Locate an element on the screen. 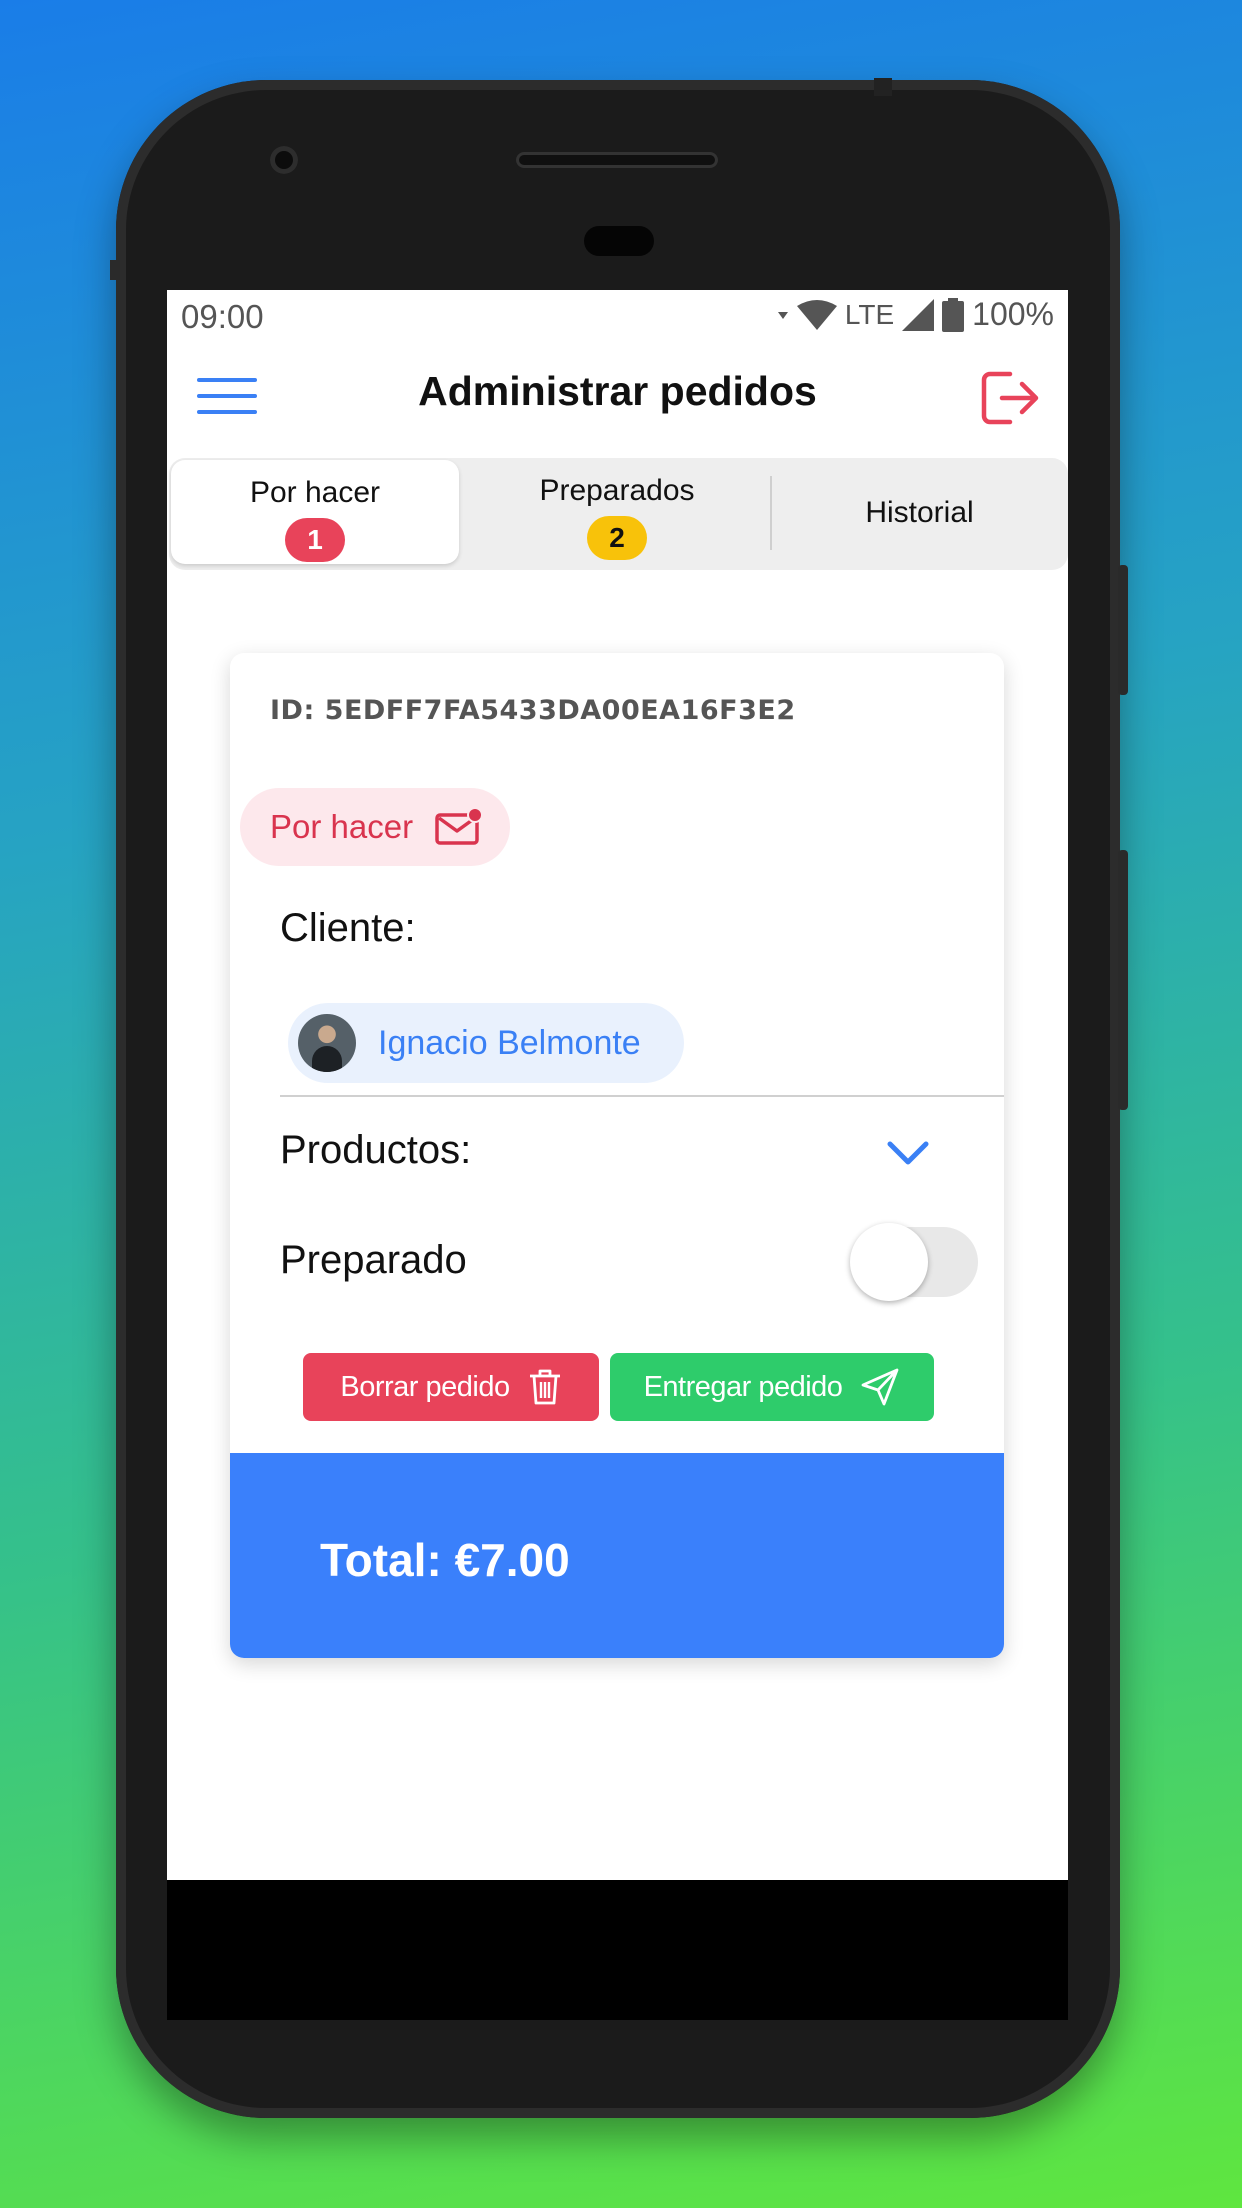 This screenshot has width=1242, height=2208. order-tabs: Por hacer 1 Preparados 2 Historial is located at coordinates (618, 514).